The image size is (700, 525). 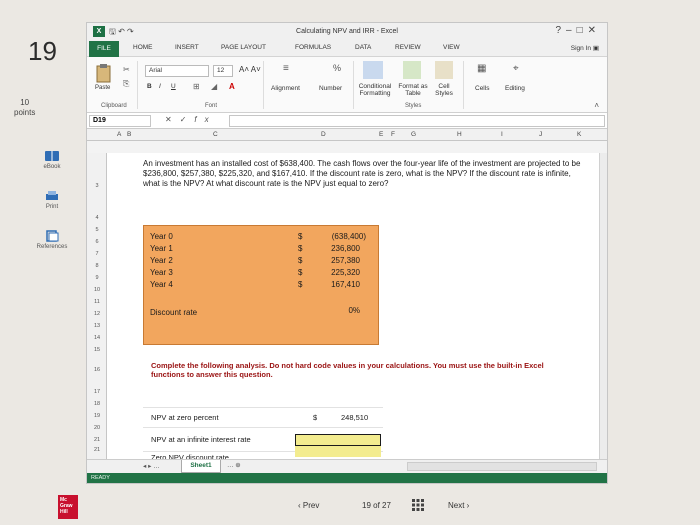 What do you see at coordinates (126, 69) in the screenshot?
I see `cut-icon: ✂` at bounding box center [126, 69].